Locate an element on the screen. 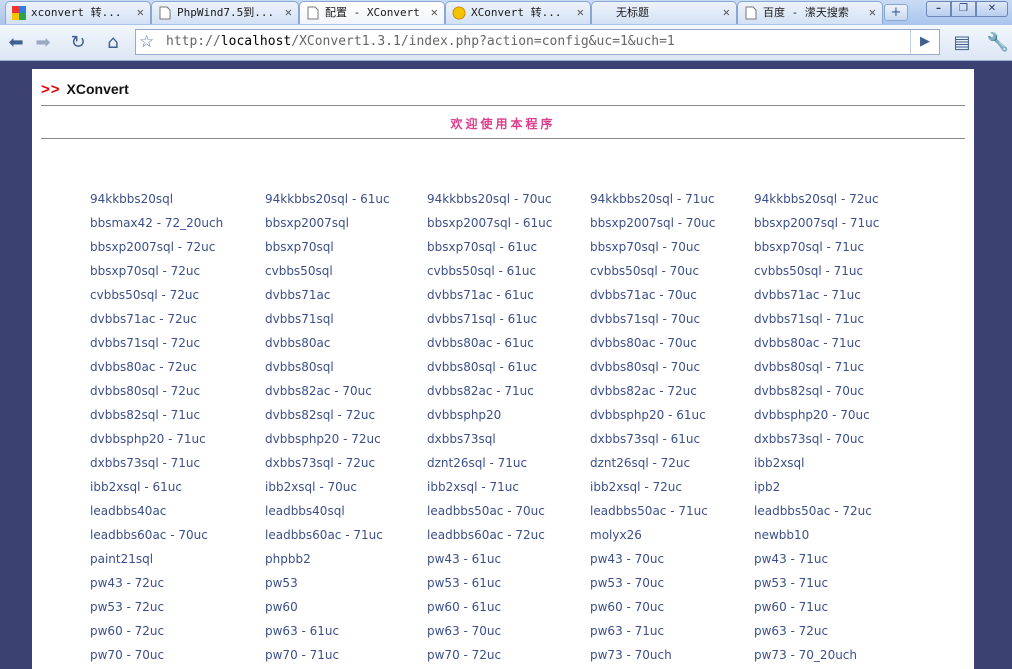 The height and width of the screenshot is (669, 1012). converter-link: dvbbs80ac - 71uc is located at coordinates (836, 343).